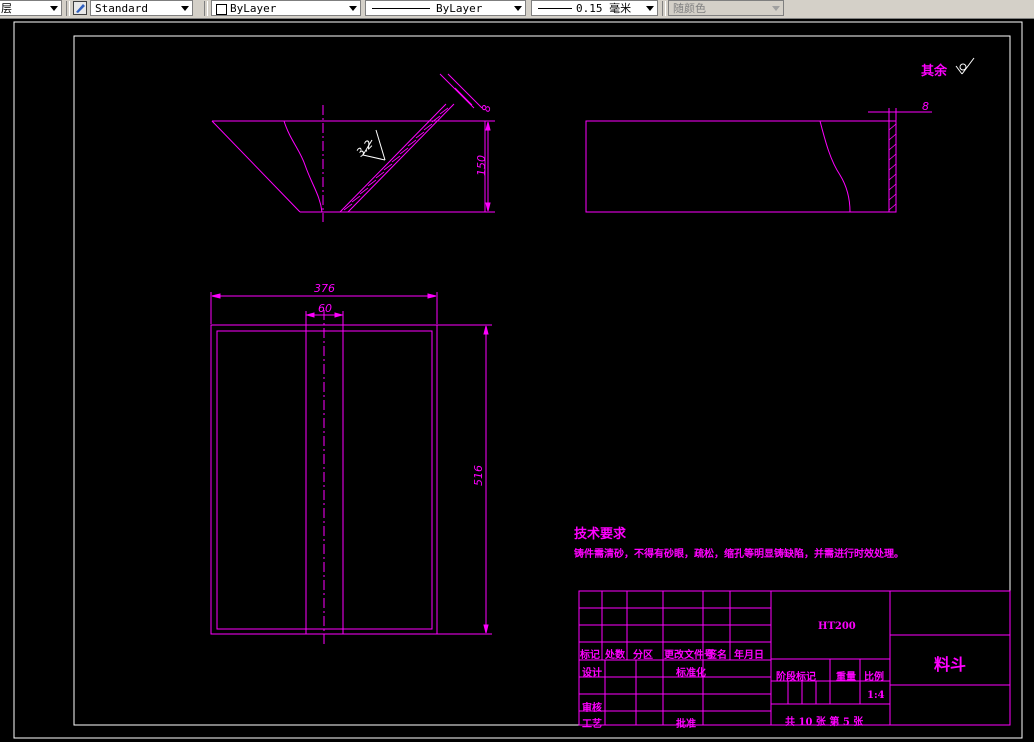 This screenshot has height=742, width=1034. Describe the element at coordinates (478, 475) in the screenshot. I see `dim-length-516: 516` at that location.